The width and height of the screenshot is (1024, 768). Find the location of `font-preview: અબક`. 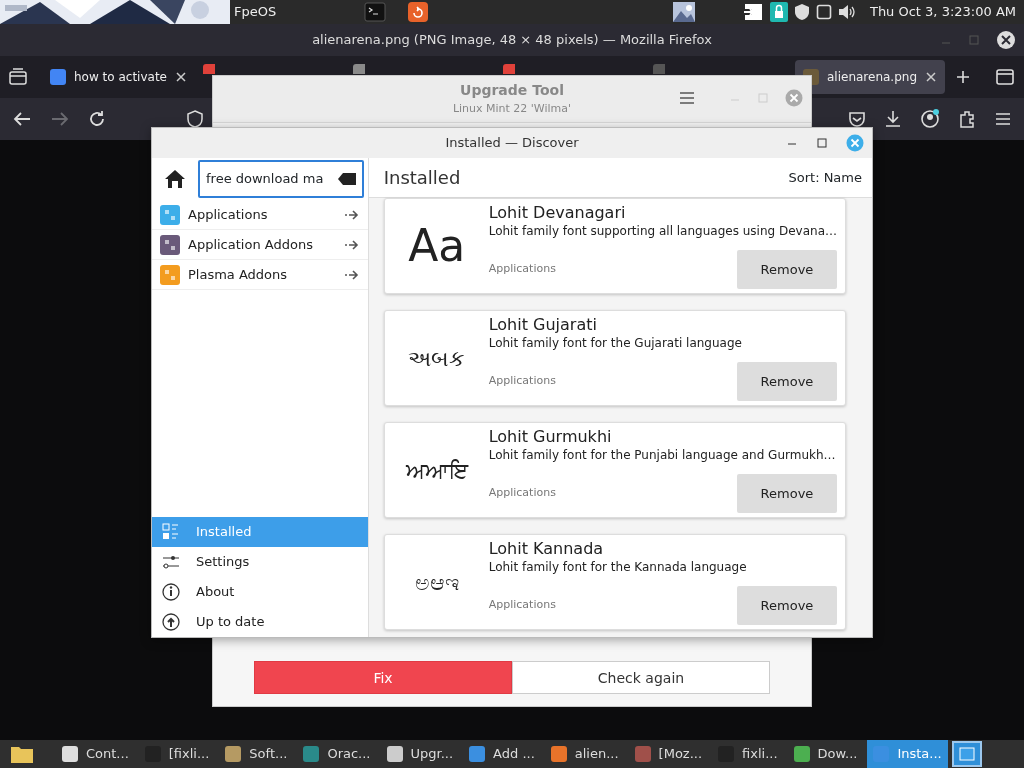

font-preview: અબક is located at coordinates (437, 358).